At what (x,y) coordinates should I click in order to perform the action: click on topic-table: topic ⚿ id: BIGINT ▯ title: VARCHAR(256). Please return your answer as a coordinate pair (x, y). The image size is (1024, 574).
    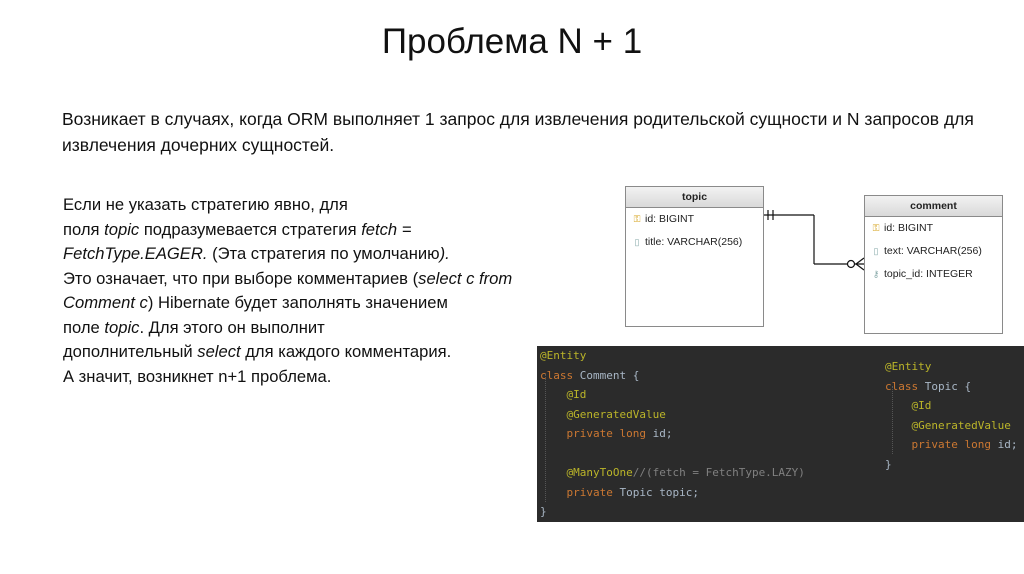
    Looking at the image, I should click on (694, 256).